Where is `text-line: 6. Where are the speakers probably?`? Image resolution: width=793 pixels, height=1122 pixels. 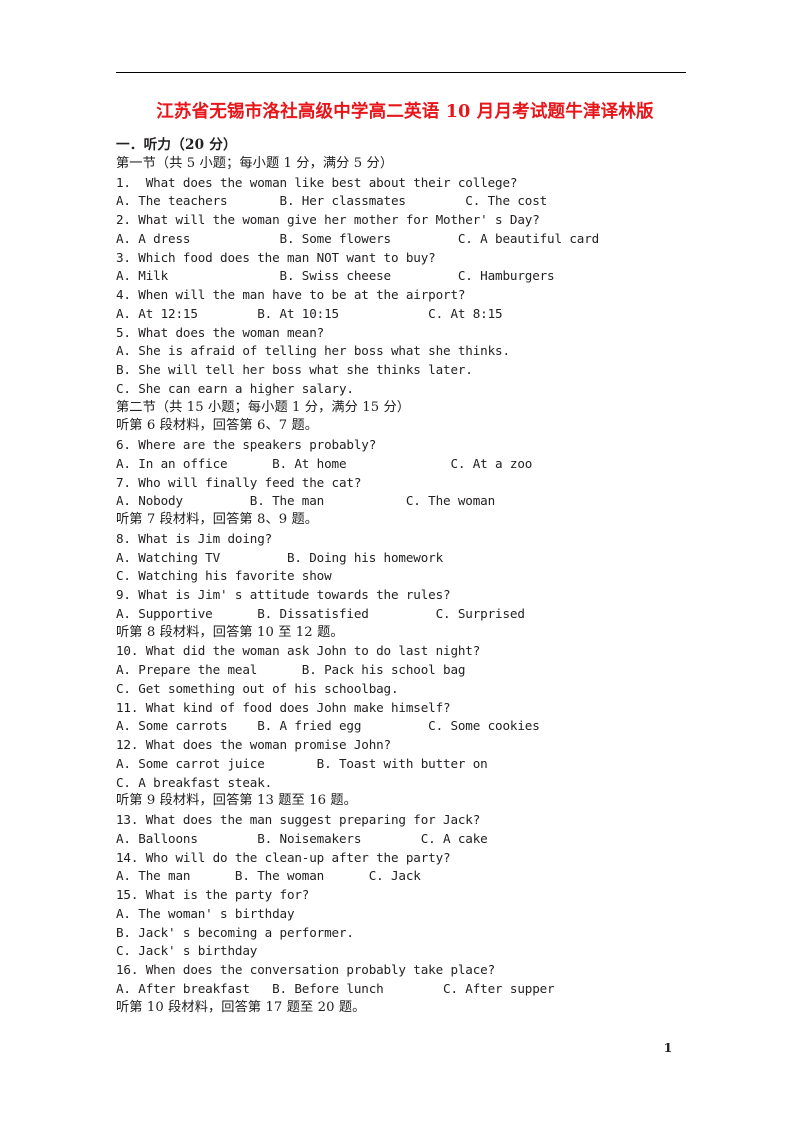
text-line: 6. Where are the speakers probably? is located at coordinates (246, 444).